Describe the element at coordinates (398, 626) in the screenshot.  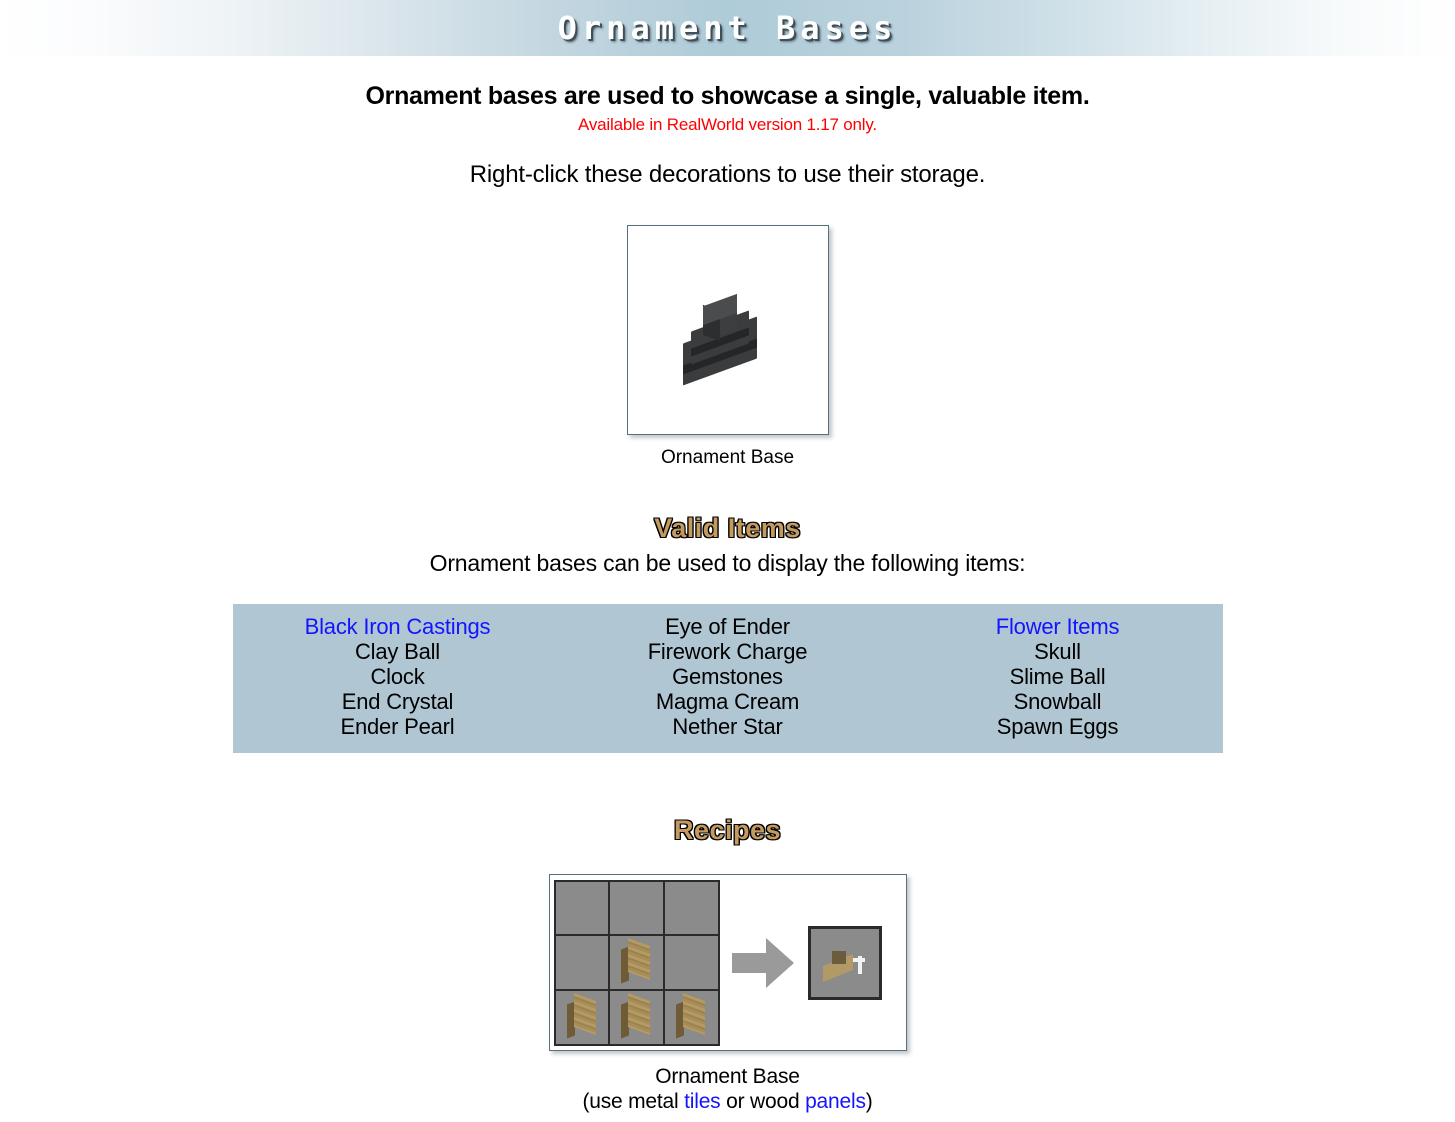
I see `item-link-black-iron-castings: Black Iron Castings` at that location.